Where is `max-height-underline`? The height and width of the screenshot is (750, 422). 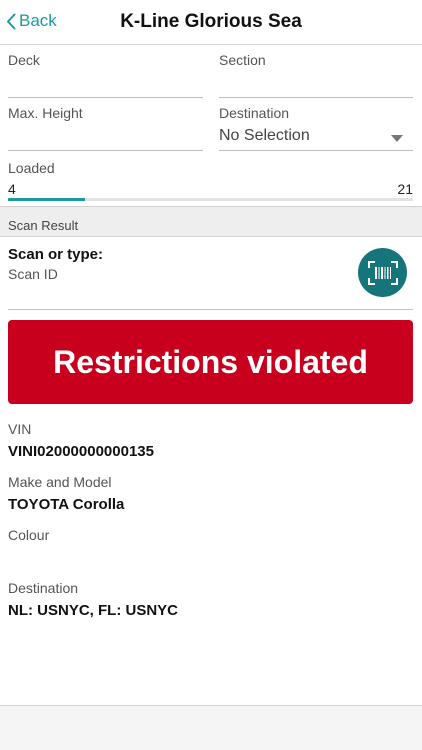
max-height-underline is located at coordinates (105, 150).